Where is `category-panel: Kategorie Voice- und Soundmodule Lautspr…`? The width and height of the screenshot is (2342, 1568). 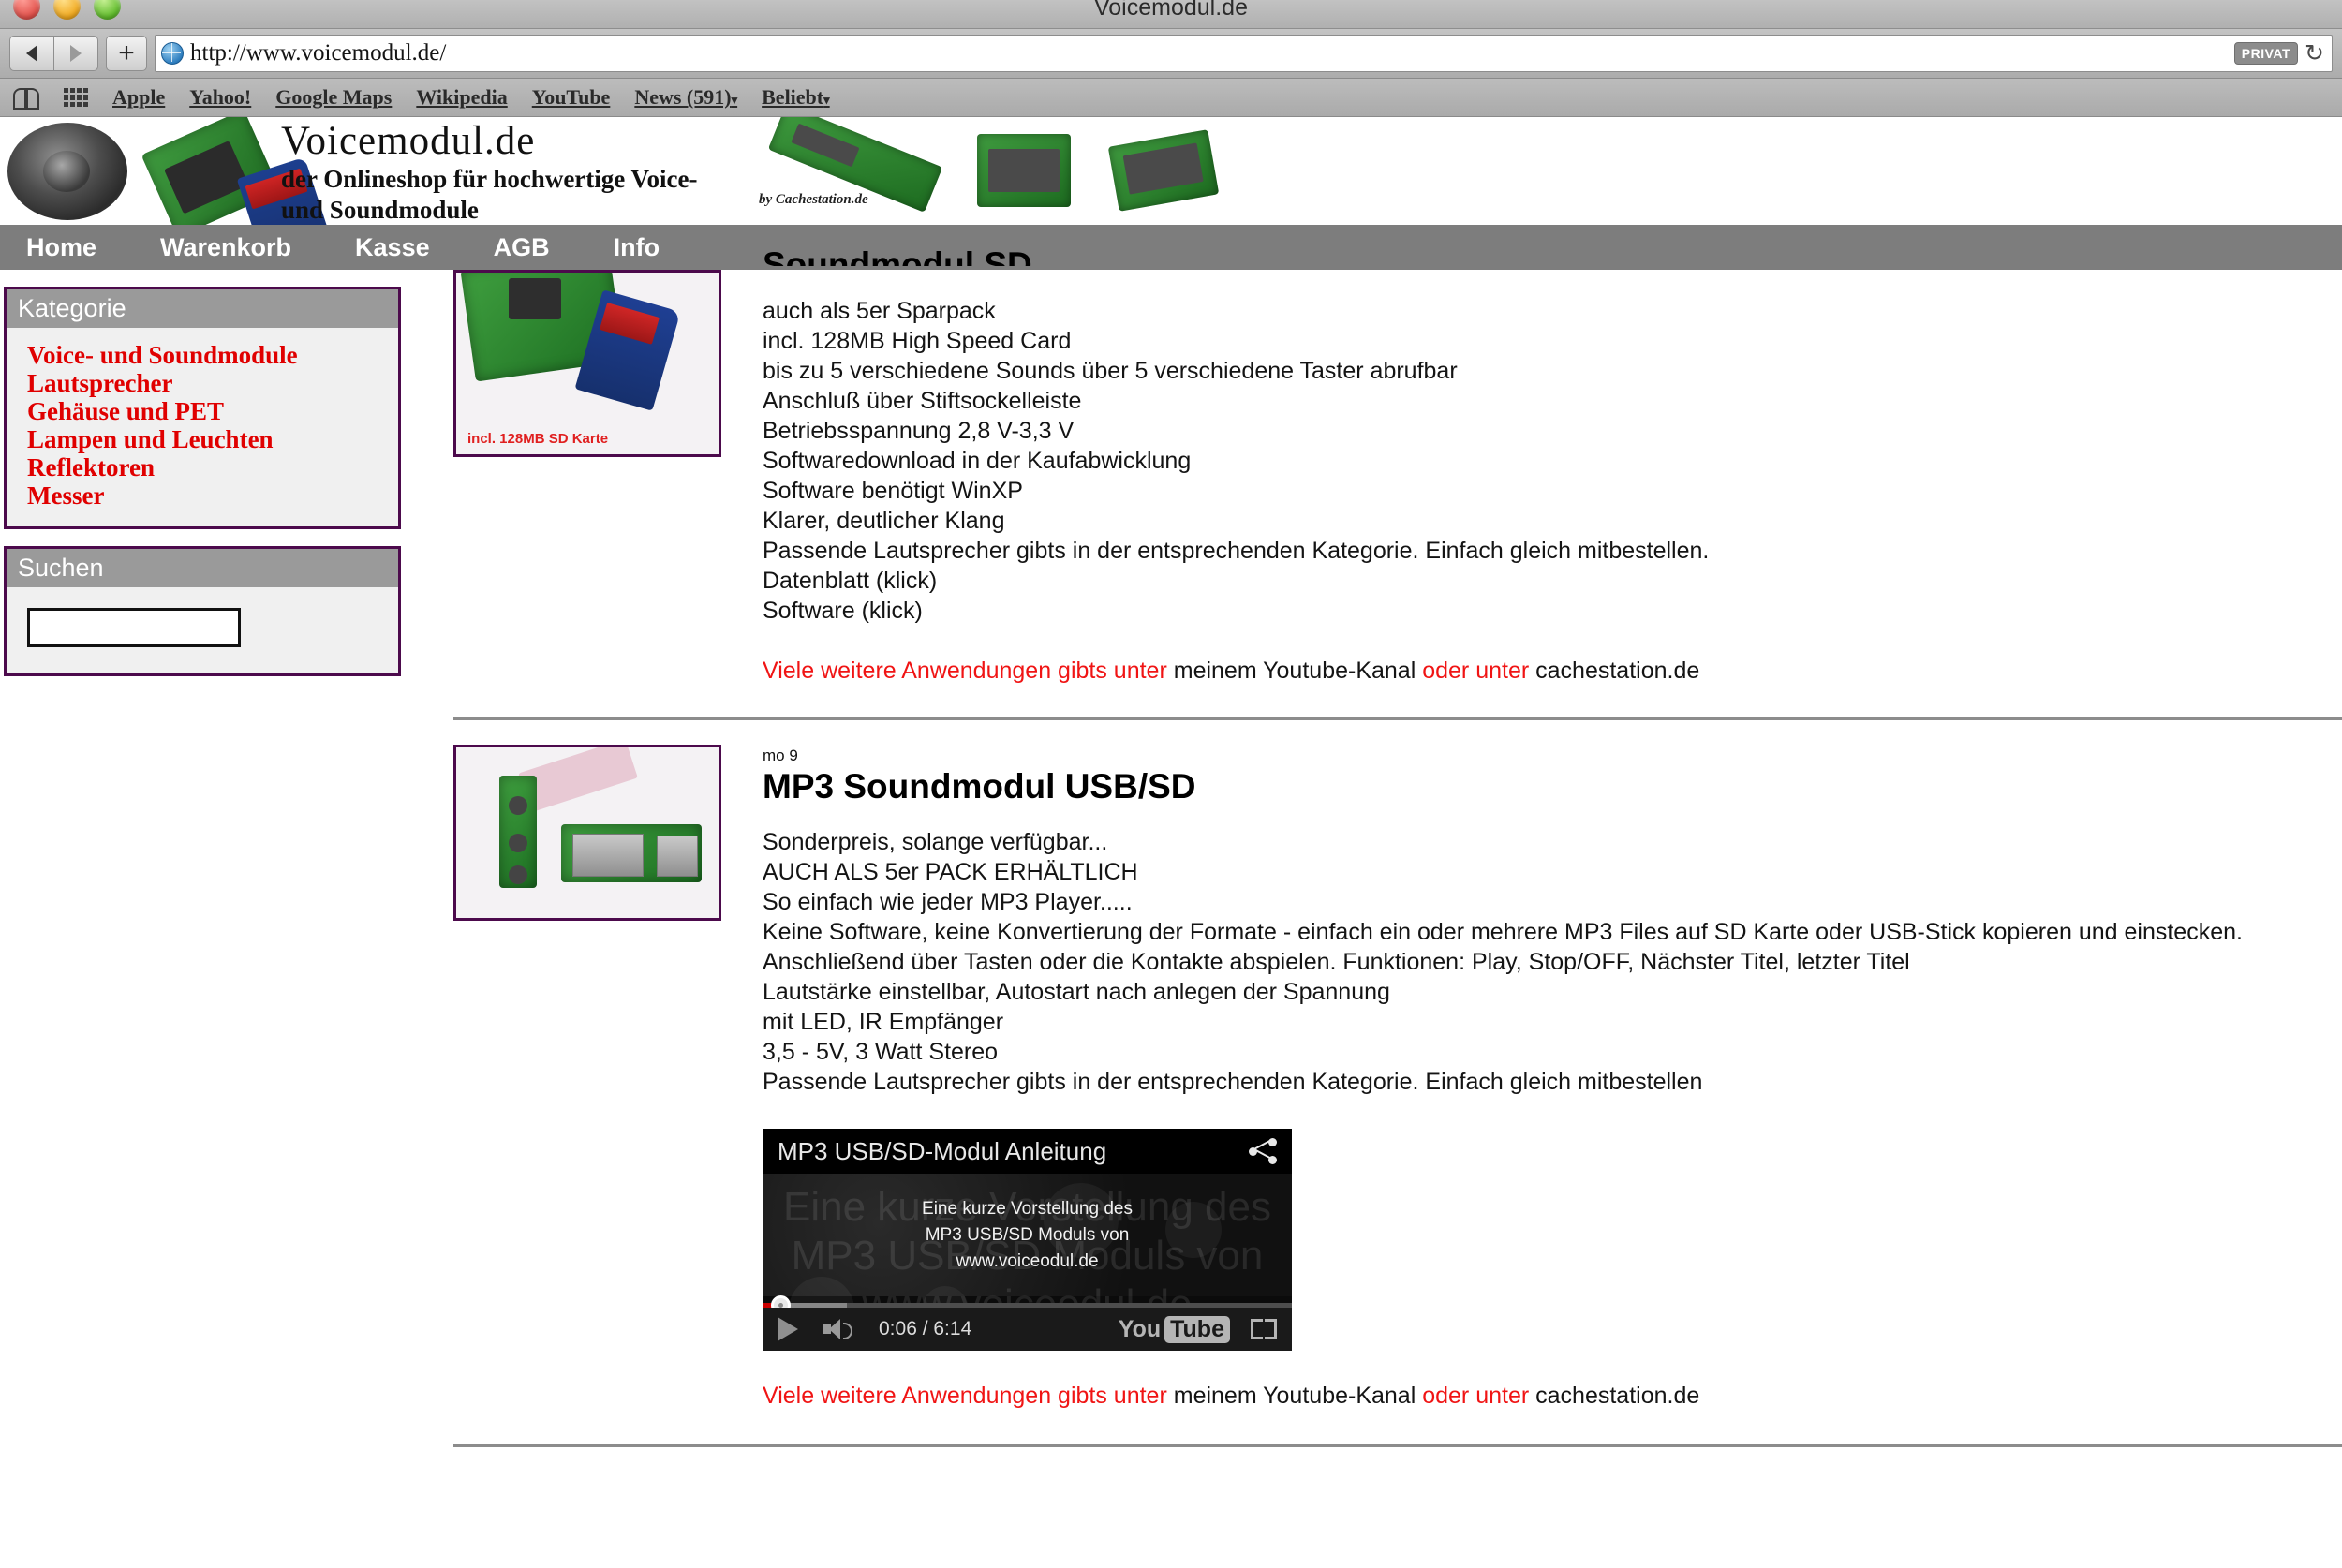
category-panel: Kategorie Voice- und Soundmodule Lautspr… is located at coordinates (202, 408).